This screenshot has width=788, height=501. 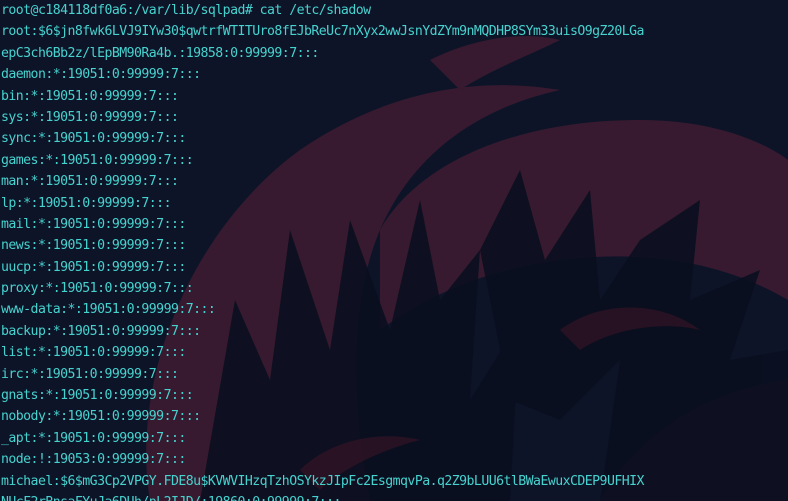 I want to click on output-line: daemon:*:19051:0:99999:7:::, so click(x=101, y=75).